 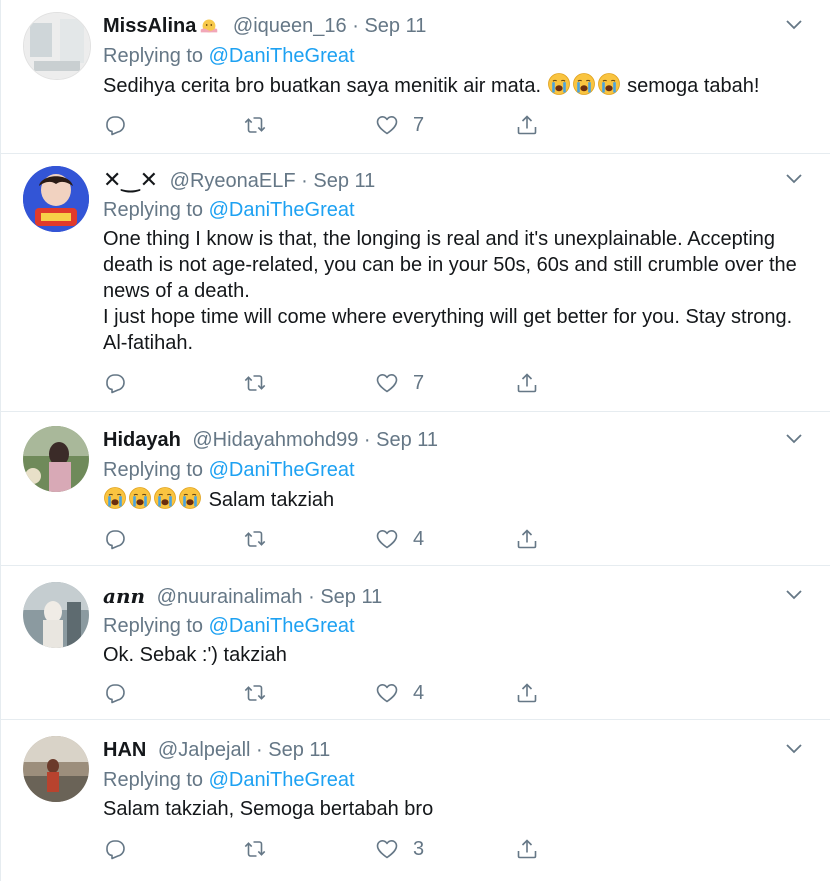 I want to click on like-count: 4, so click(x=419, y=538).